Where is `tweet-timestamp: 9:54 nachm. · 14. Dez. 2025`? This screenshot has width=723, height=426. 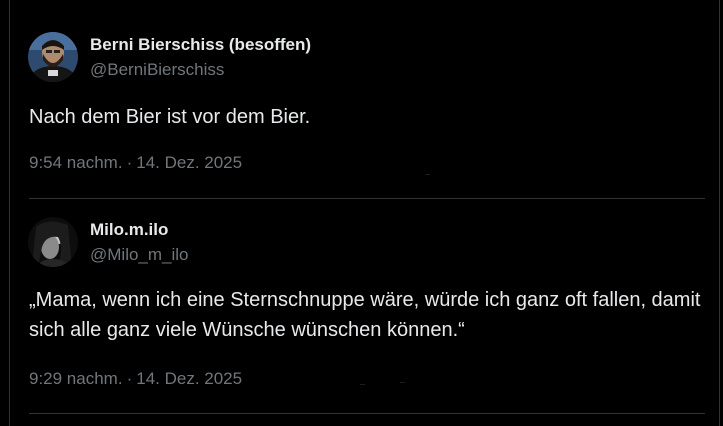 tweet-timestamp: 9:54 nachm. · 14. Dez. 2025 is located at coordinates (135, 163).